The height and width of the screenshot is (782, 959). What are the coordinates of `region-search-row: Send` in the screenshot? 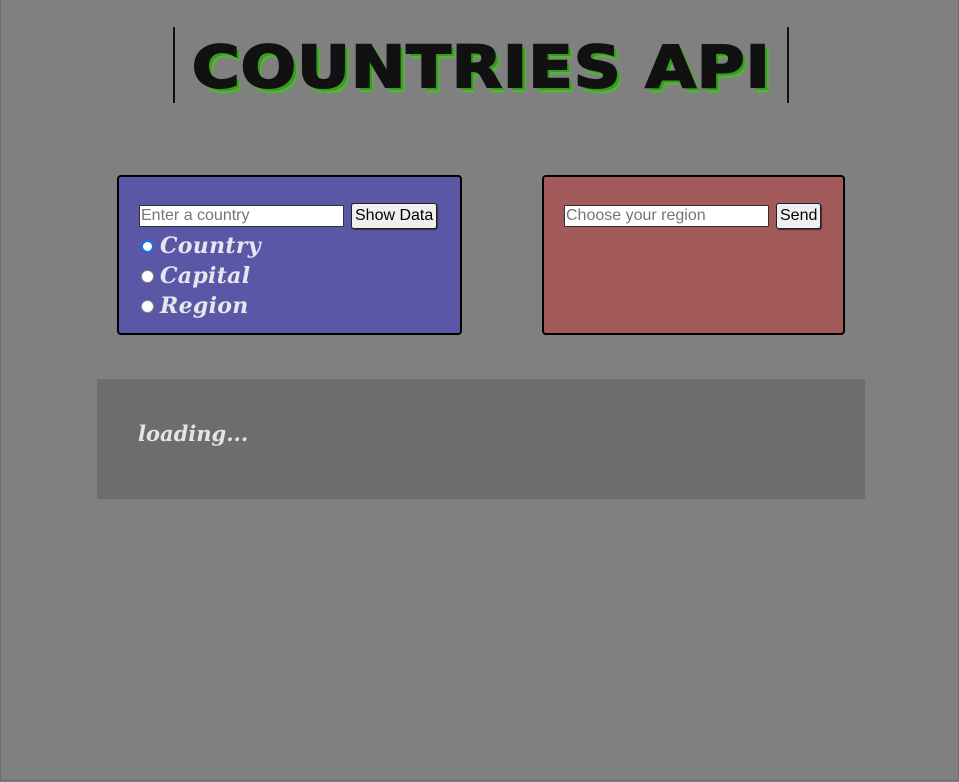 It's located at (693, 216).